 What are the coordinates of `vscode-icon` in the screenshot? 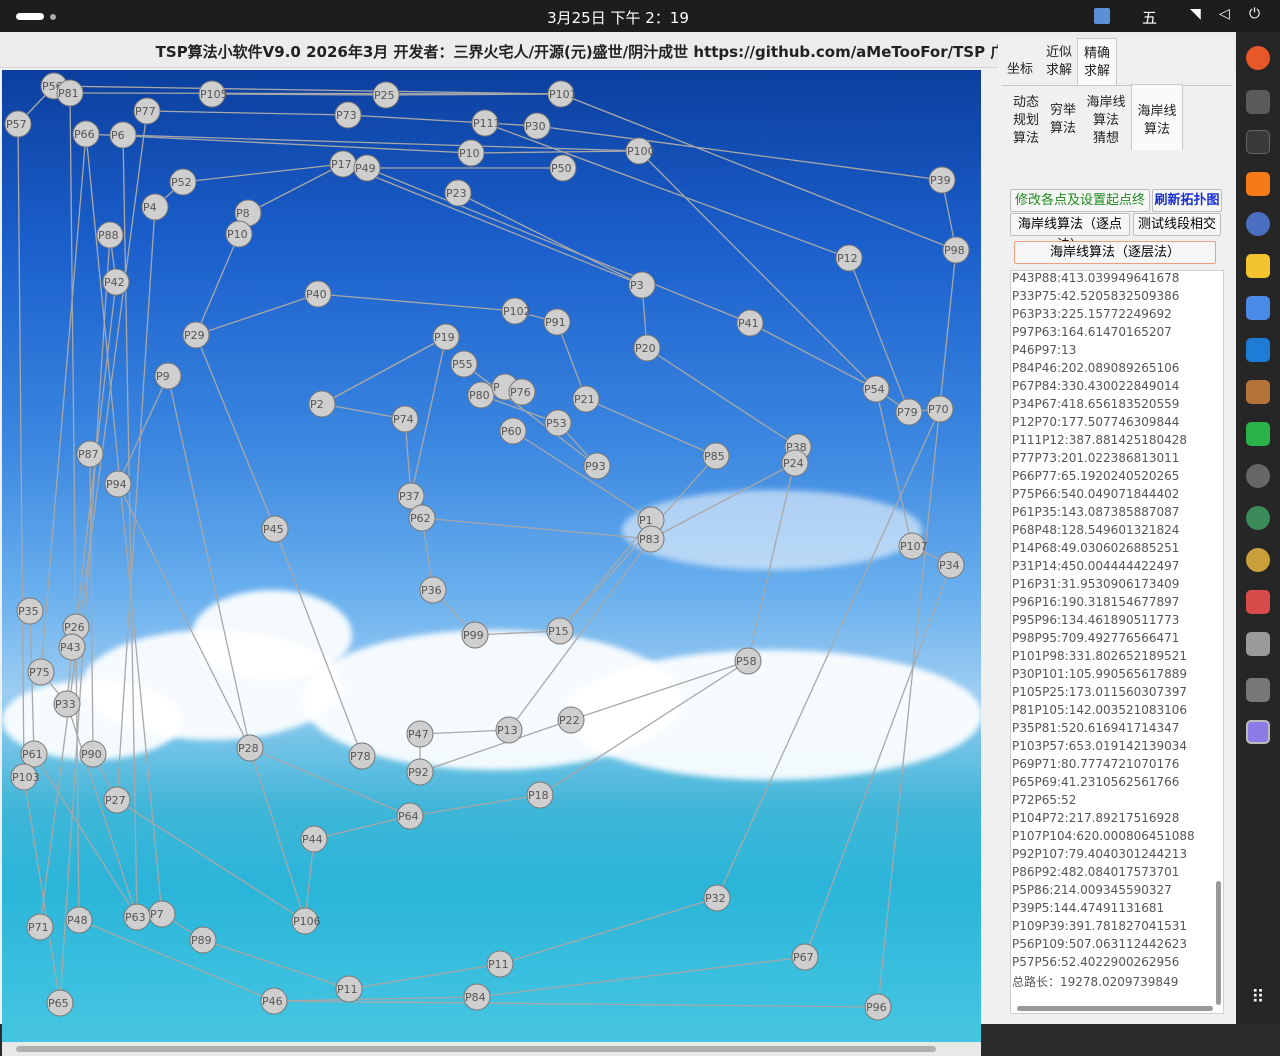 It's located at (1258, 350).